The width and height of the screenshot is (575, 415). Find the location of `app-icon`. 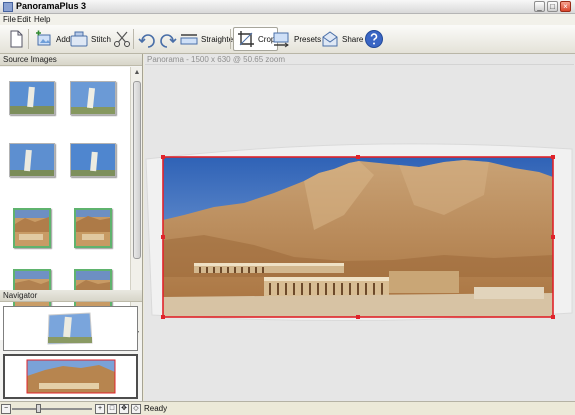

app-icon is located at coordinates (8, 7).